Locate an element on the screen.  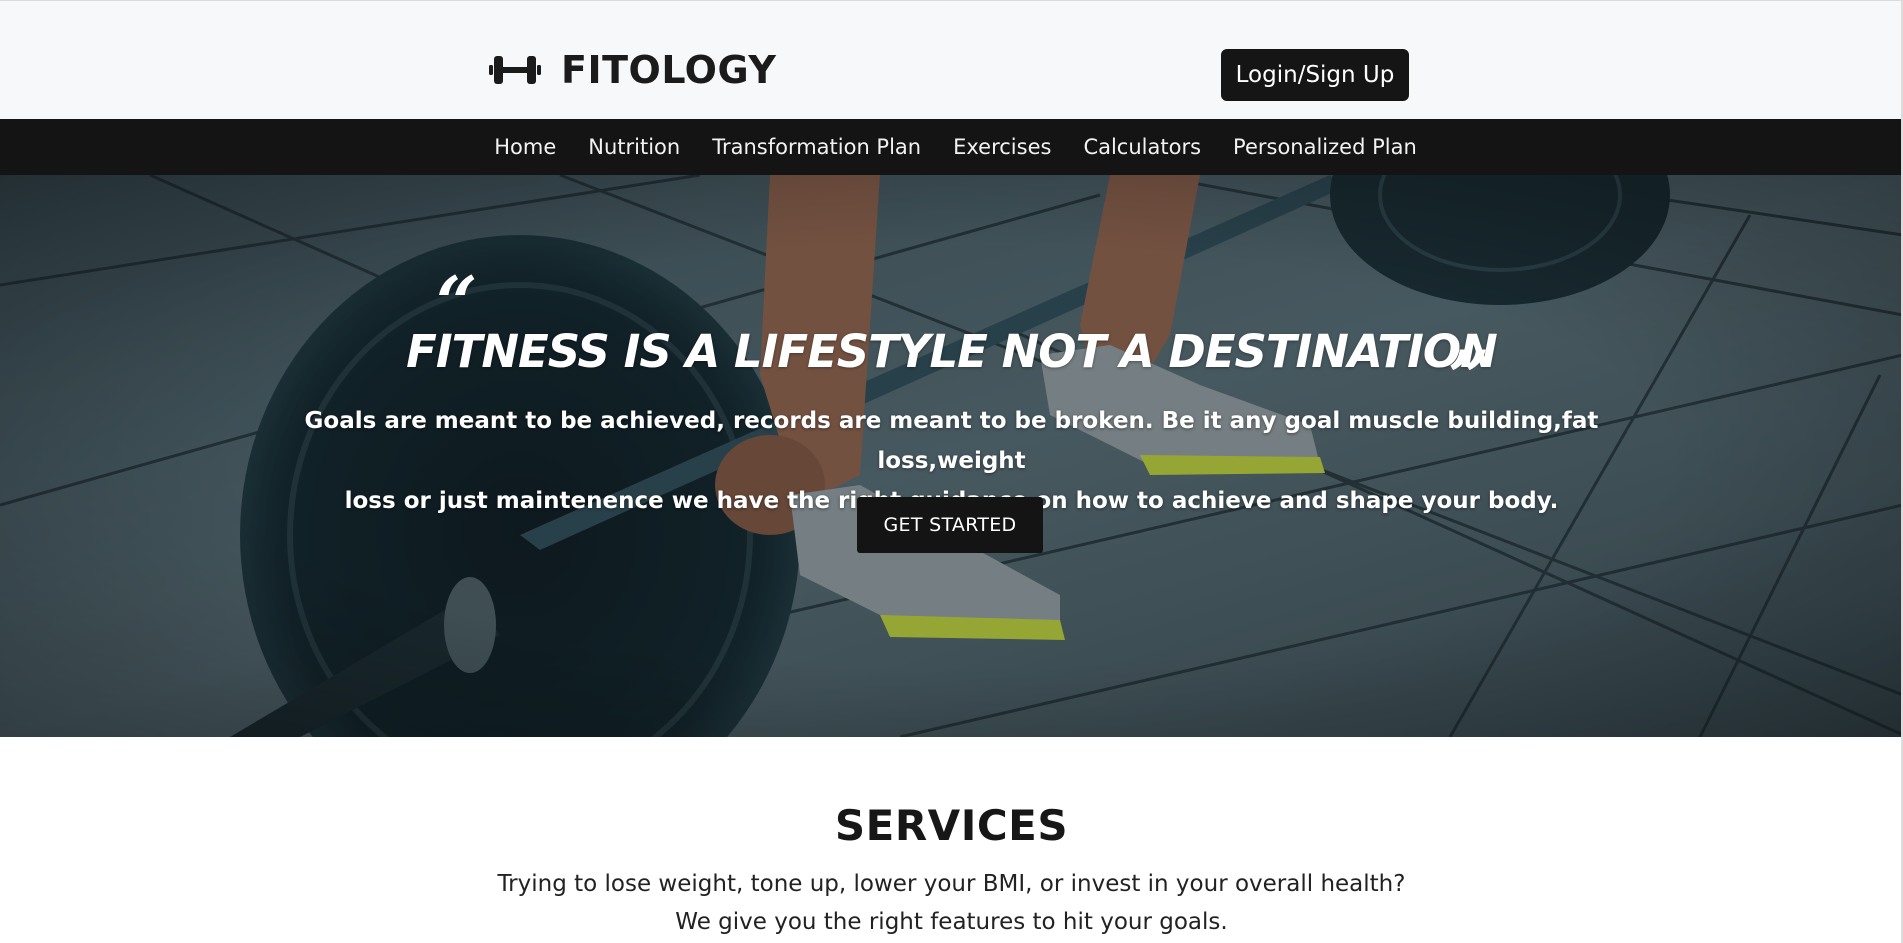
nav-item-calculators: Calculators is located at coordinates (1142, 147).